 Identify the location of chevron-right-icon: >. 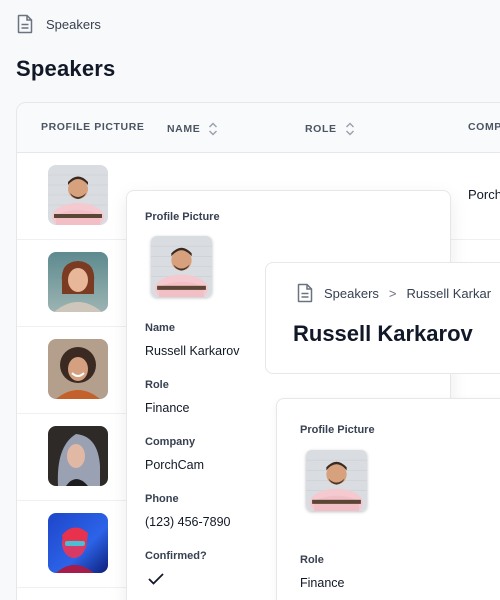
(392, 293).